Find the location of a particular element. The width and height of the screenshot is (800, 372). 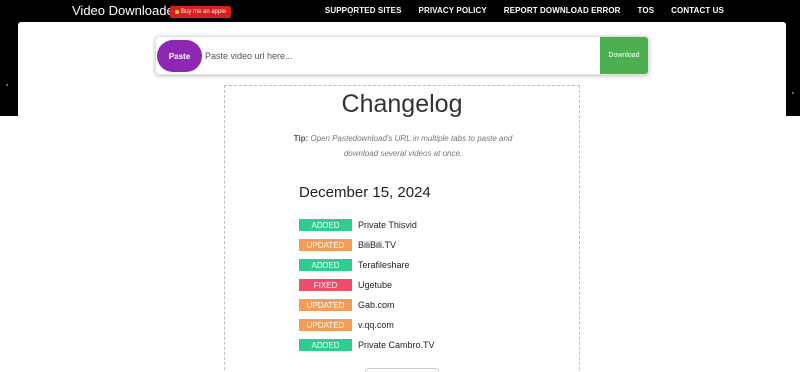

changelog-entry: UPDATED BiliBili.TV is located at coordinates (367, 245).